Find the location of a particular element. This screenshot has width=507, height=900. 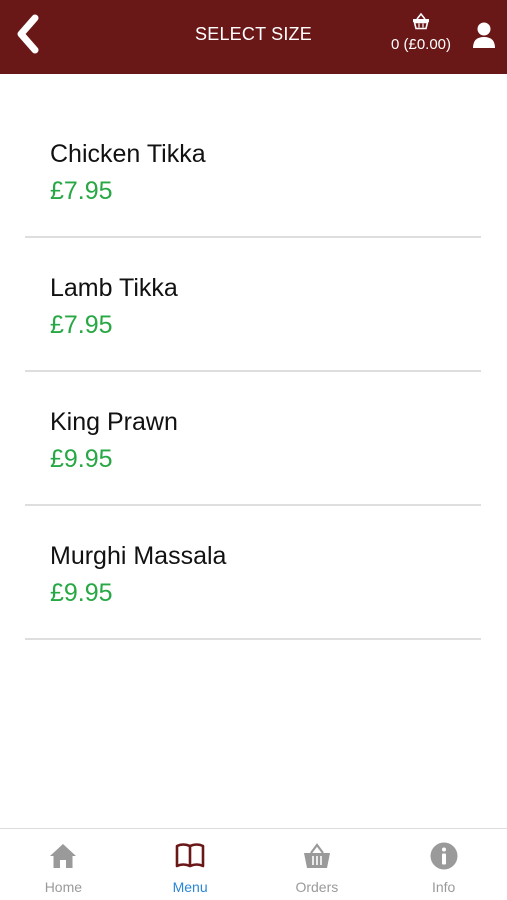

tab-menu: Menu is located at coordinates (190, 864).